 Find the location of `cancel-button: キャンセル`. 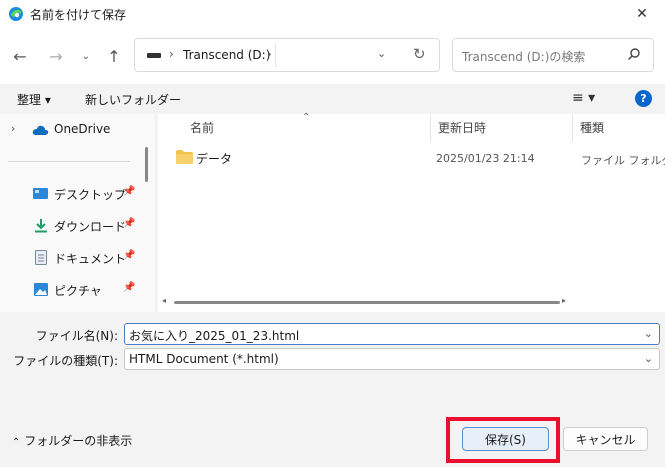

cancel-button: キャンセル is located at coordinates (605, 439).